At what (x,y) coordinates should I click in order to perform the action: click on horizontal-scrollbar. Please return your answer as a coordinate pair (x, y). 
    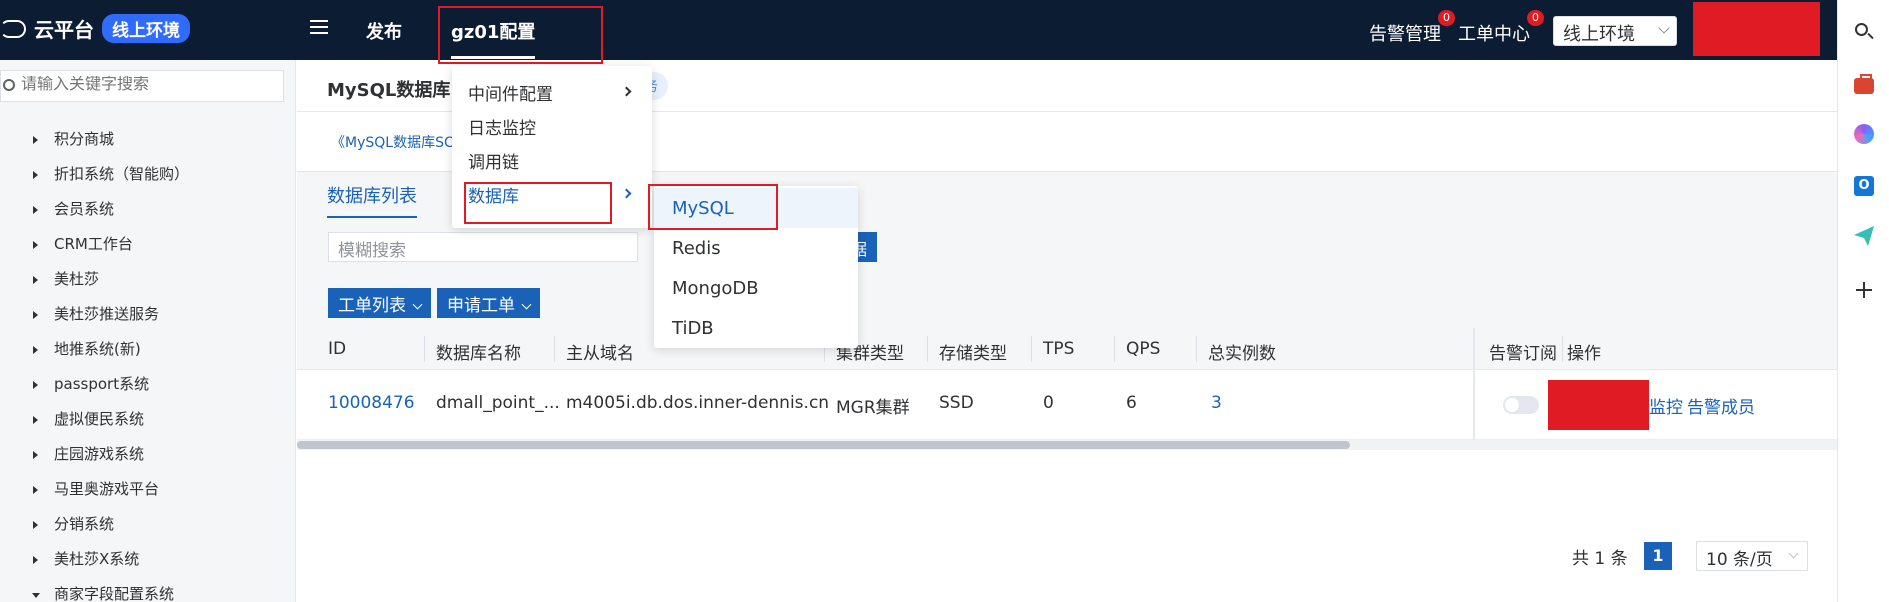
    Looking at the image, I should click on (1067, 445).